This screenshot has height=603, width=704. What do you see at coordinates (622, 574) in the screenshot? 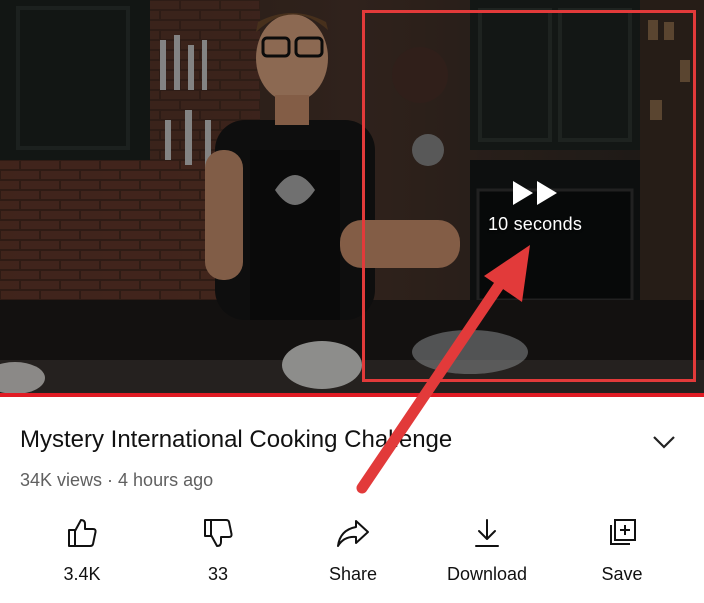
I see `save-label: Save` at bounding box center [622, 574].